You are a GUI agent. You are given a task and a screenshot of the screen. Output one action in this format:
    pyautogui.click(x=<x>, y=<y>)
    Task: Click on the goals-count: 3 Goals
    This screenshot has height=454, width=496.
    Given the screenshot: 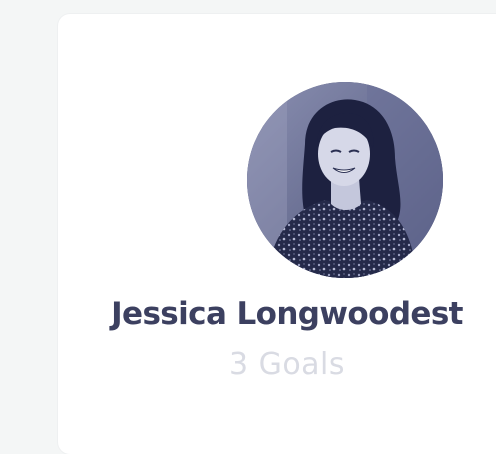 What is the action you would take?
    pyautogui.click(x=248, y=364)
    